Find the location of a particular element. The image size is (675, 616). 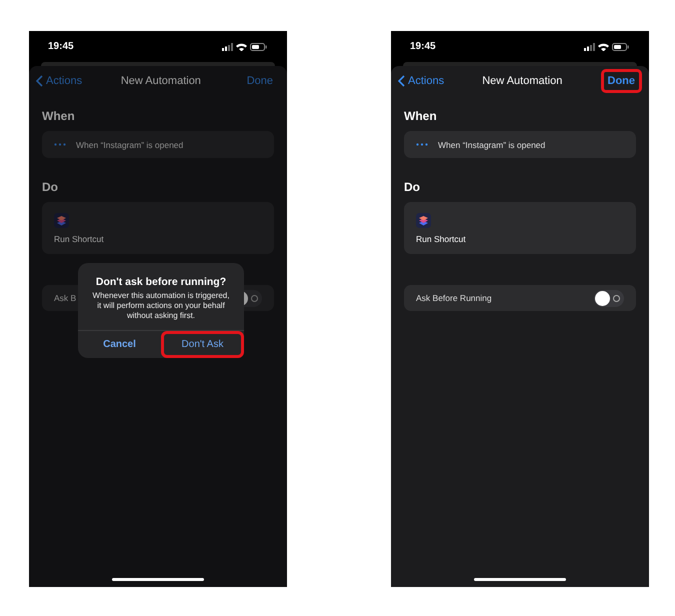

confirm-button: Don't Ask is located at coordinates (202, 344).